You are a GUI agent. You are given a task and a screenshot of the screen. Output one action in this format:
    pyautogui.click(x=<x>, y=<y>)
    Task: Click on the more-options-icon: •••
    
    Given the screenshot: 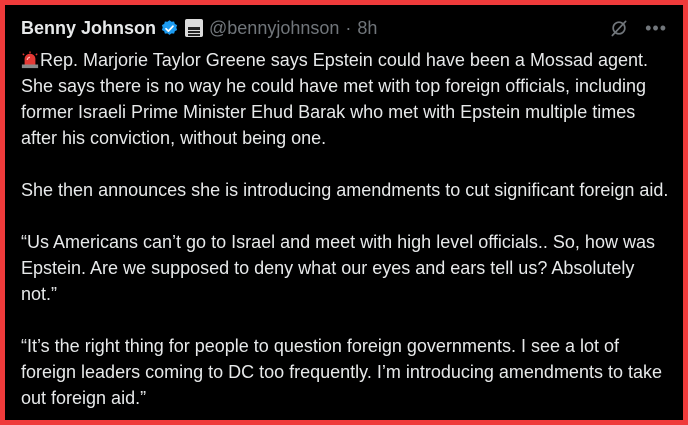 What is the action you would take?
    pyautogui.click(x=656, y=28)
    